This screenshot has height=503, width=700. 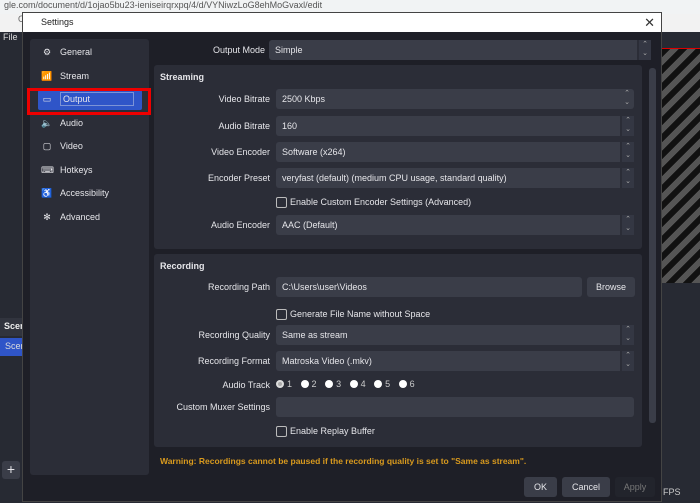 What do you see at coordinates (182, 266) in the screenshot?
I see `recording-title: Recording` at bounding box center [182, 266].